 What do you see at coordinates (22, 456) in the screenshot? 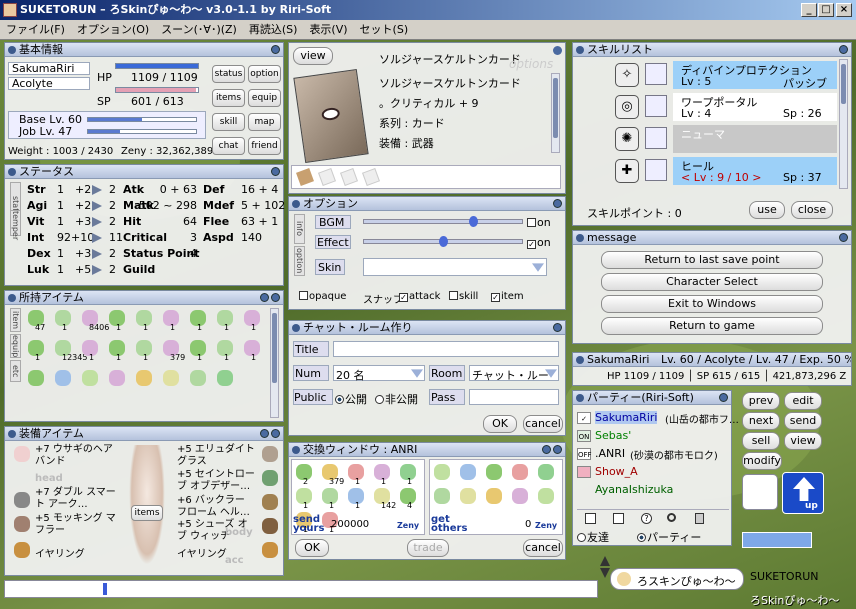
I see `equip-slot-head` at bounding box center [22, 456].